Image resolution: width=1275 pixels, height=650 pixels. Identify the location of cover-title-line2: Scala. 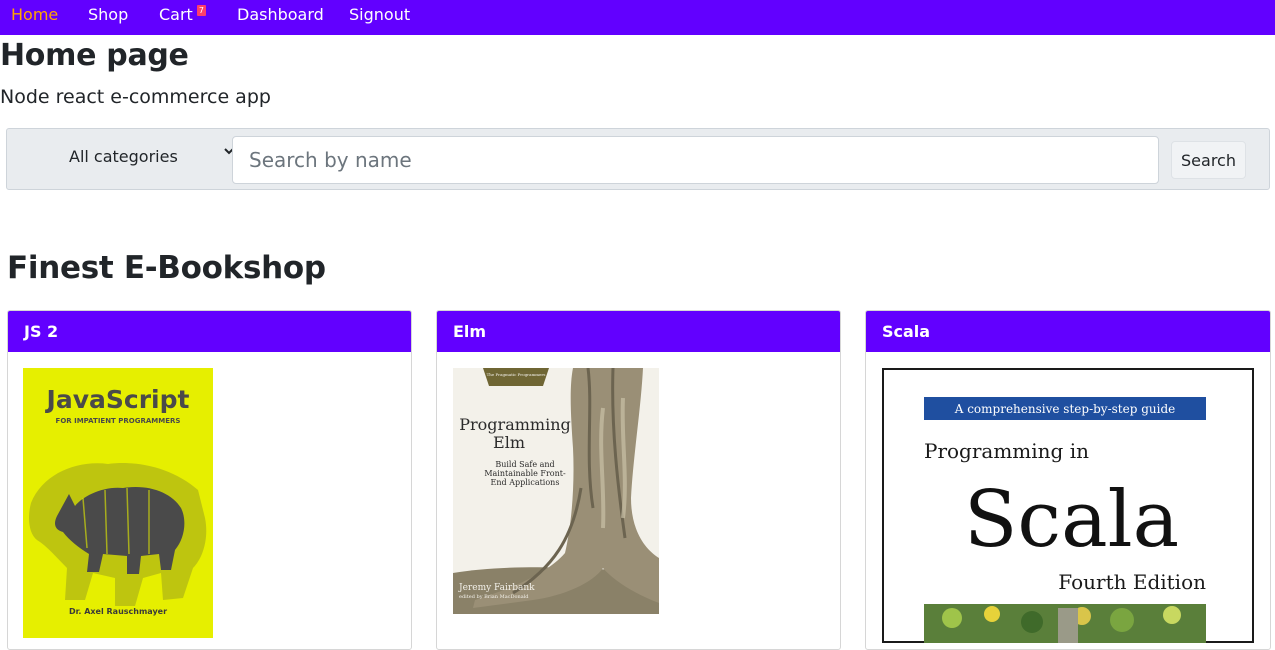
(1071, 520).